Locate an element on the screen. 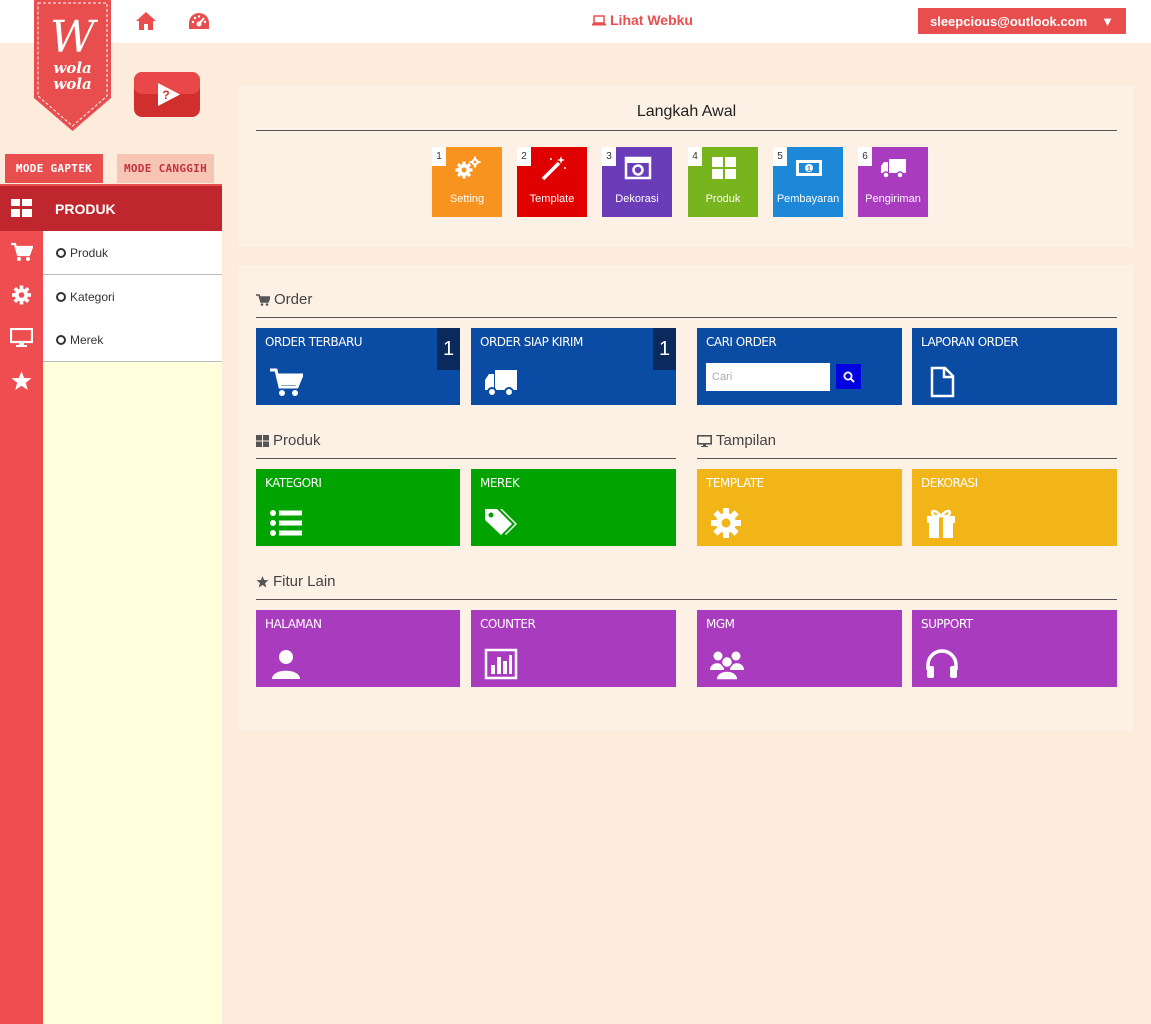 This screenshot has width=1151, height=1024. step-number: 1 is located at coordinates (439, 156).